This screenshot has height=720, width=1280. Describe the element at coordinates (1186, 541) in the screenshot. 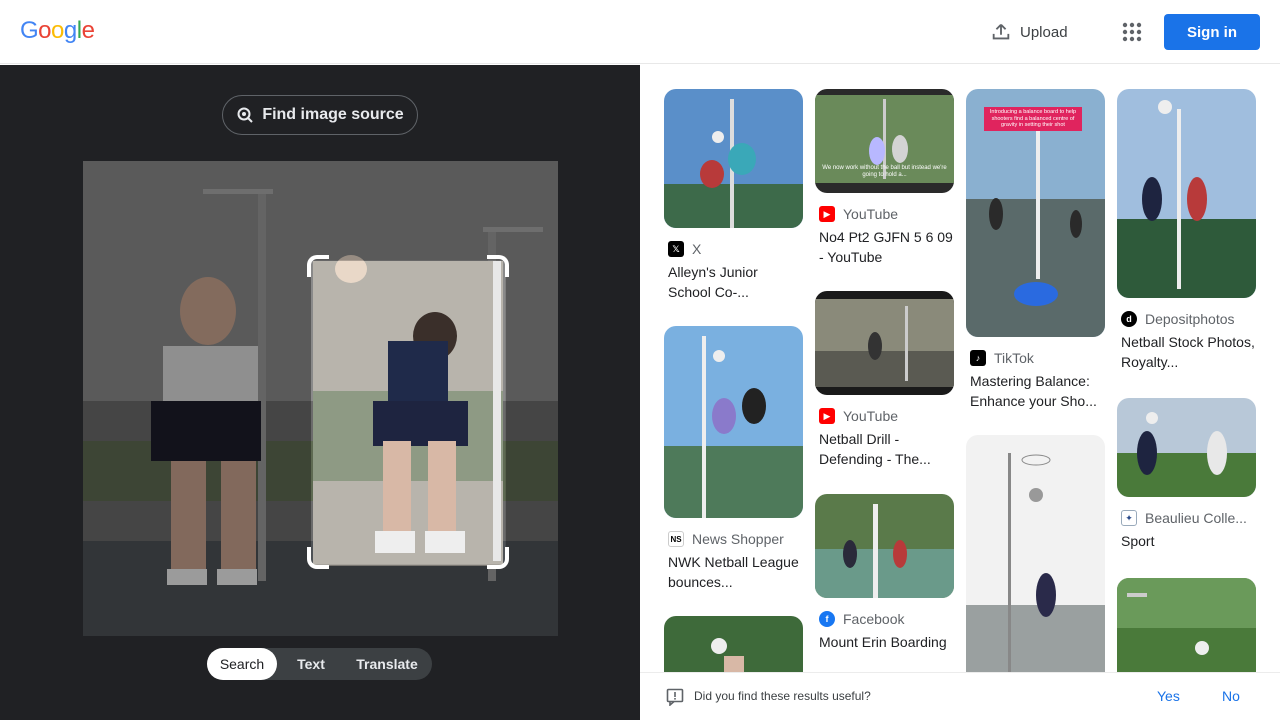

I see `result-title: Sport` at that location.